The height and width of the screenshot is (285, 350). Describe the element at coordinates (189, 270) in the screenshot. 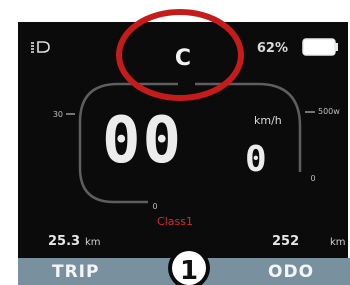

I see `assist-level-value: 1` at that location.